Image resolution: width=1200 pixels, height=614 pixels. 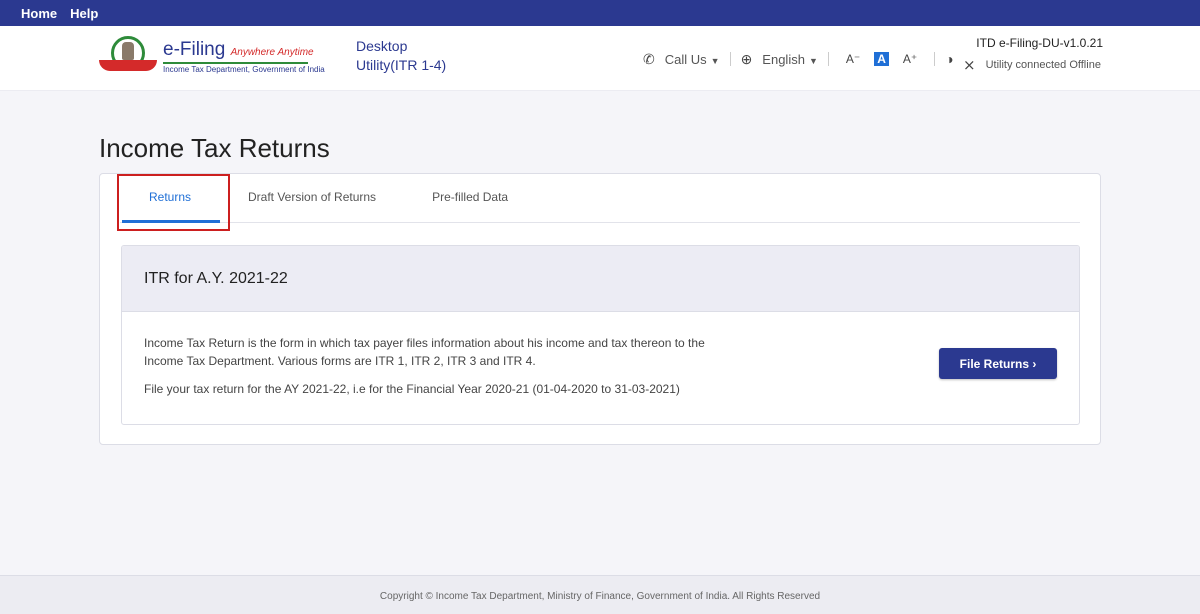 What do you see at coordinates (853, 59) in the screenshot?
I see `font-decrease-button: A⁻` at bounding box center [853, 59].